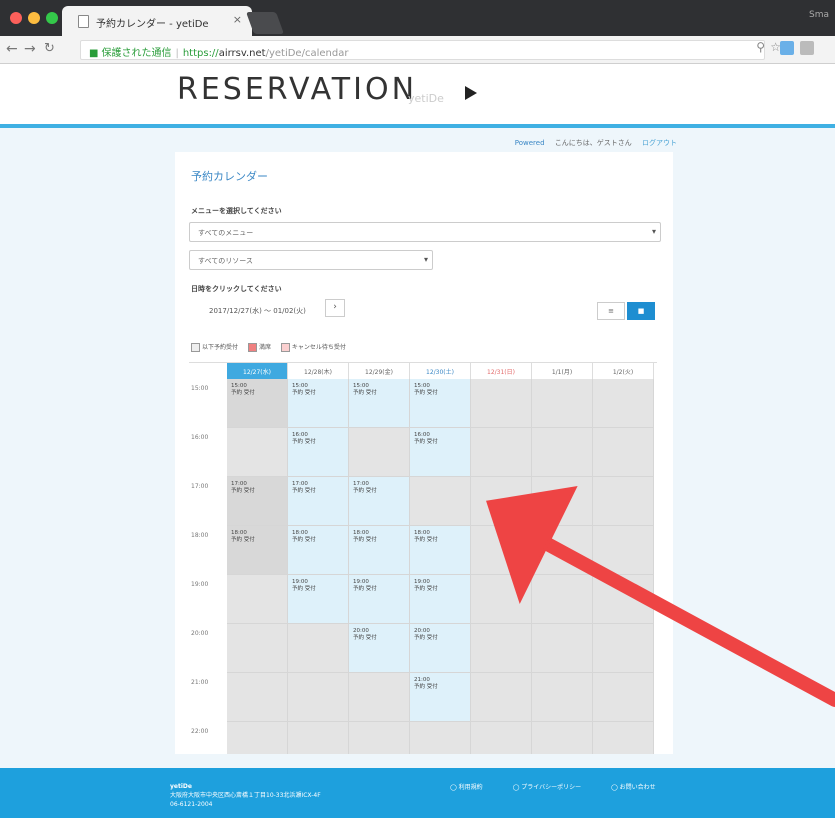 The height and width of the screenshot is (818, 835). I want to click on day-header: 12/30(土), so click(440, 371).